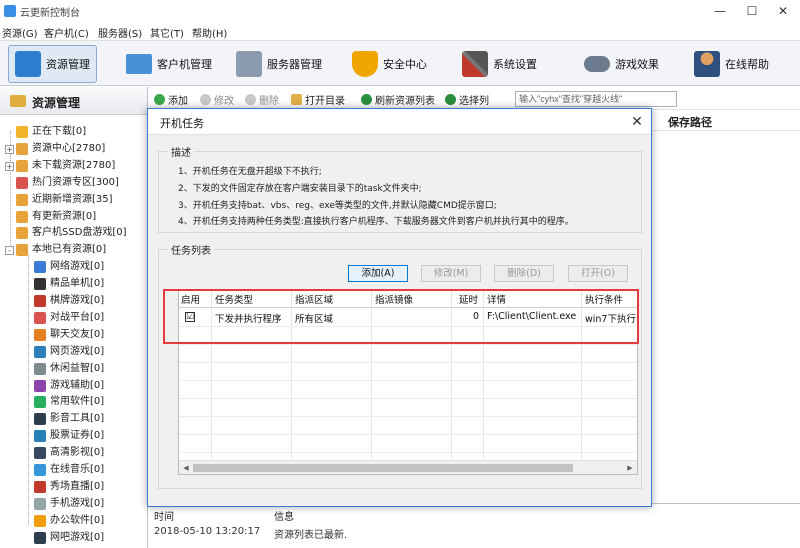  What do you see at coordinates (40, 419) in the screenshot?
I see `media-icon` at bounding box center [40, 419].